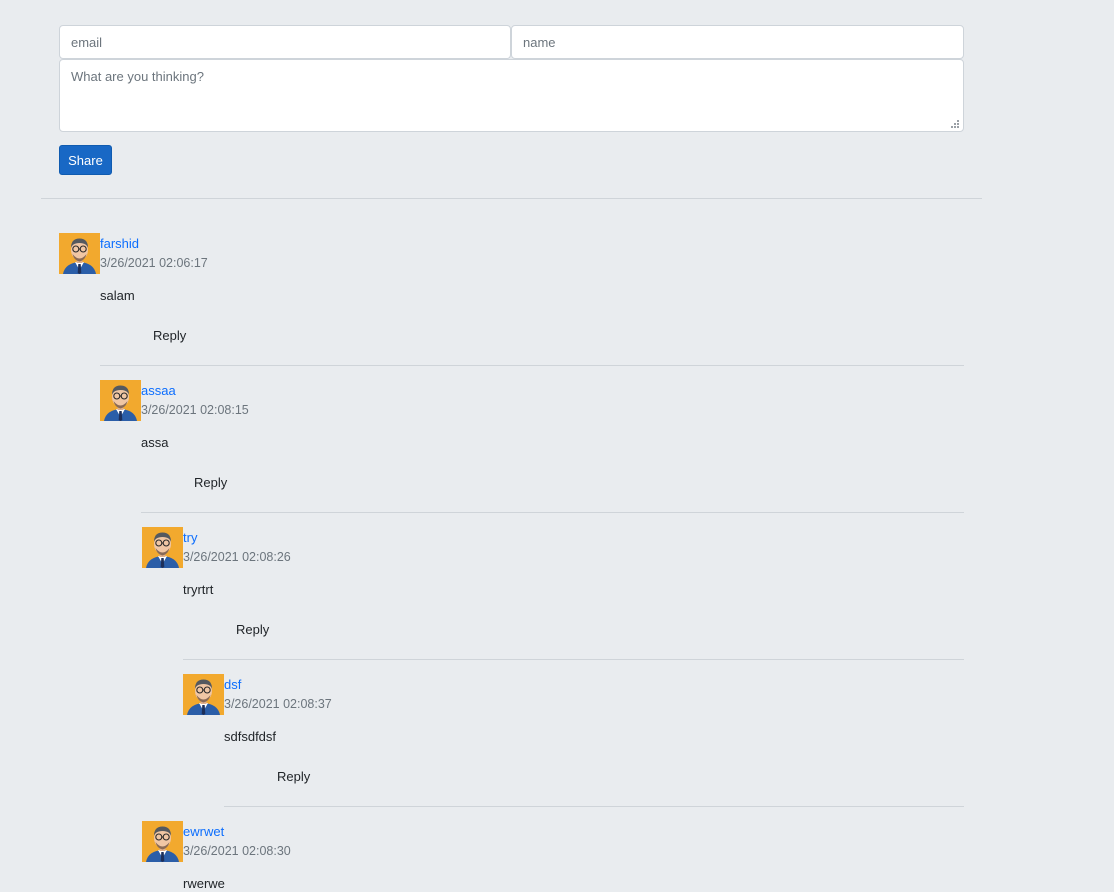  Describe the element at coordinates (250, 736) in the screenshot. I see `comment-text: sdfsdfdsf` at that location.